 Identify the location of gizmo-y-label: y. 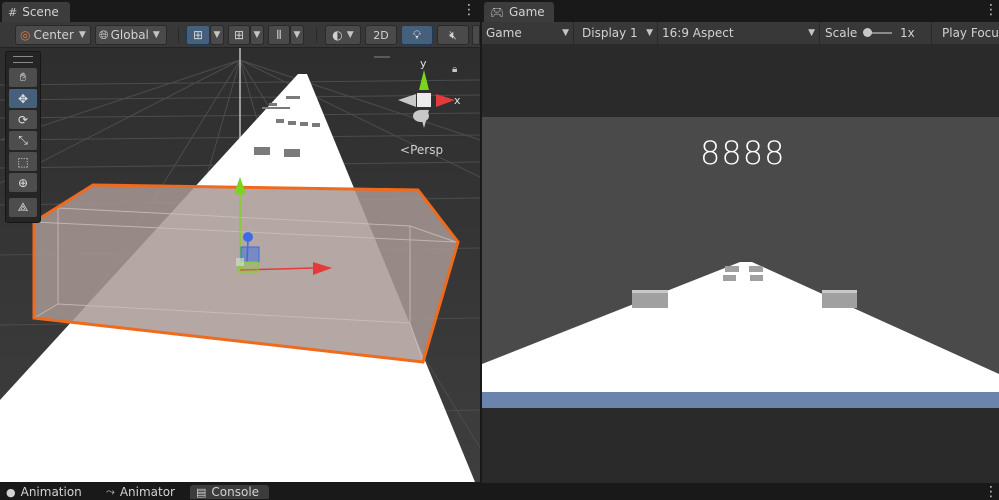
(423, 63).